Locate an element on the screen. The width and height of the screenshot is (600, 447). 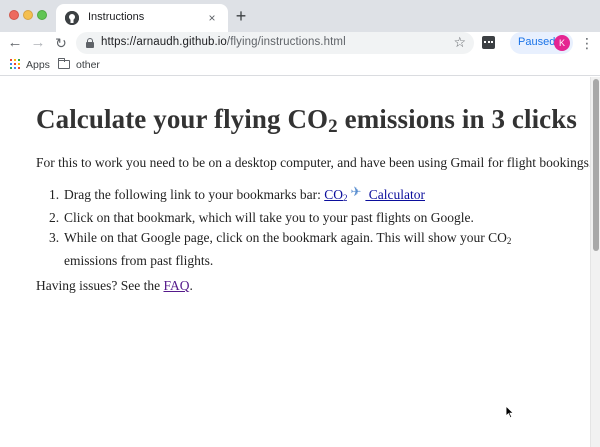
lock-icon is located at coordinates (90, 43).